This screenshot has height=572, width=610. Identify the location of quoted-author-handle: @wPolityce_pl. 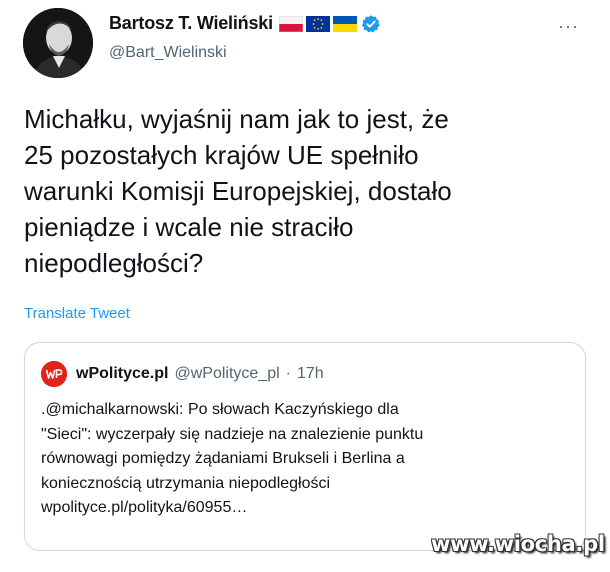
(226, 374).